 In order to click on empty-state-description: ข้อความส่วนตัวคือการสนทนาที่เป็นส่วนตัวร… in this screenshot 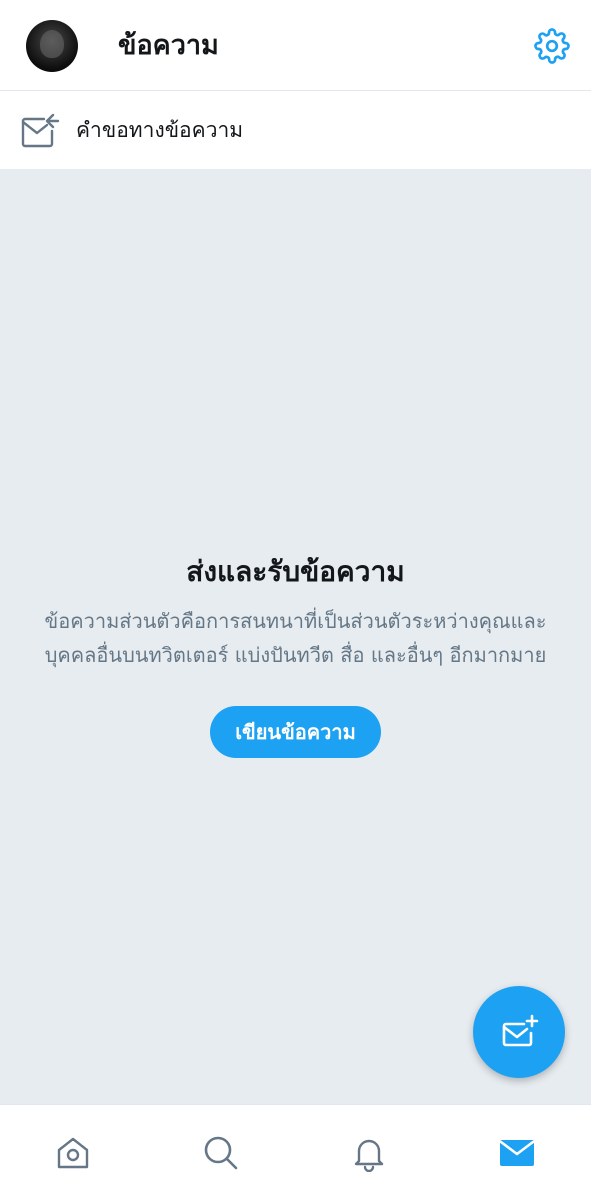, I will do `click(295, 638)`.